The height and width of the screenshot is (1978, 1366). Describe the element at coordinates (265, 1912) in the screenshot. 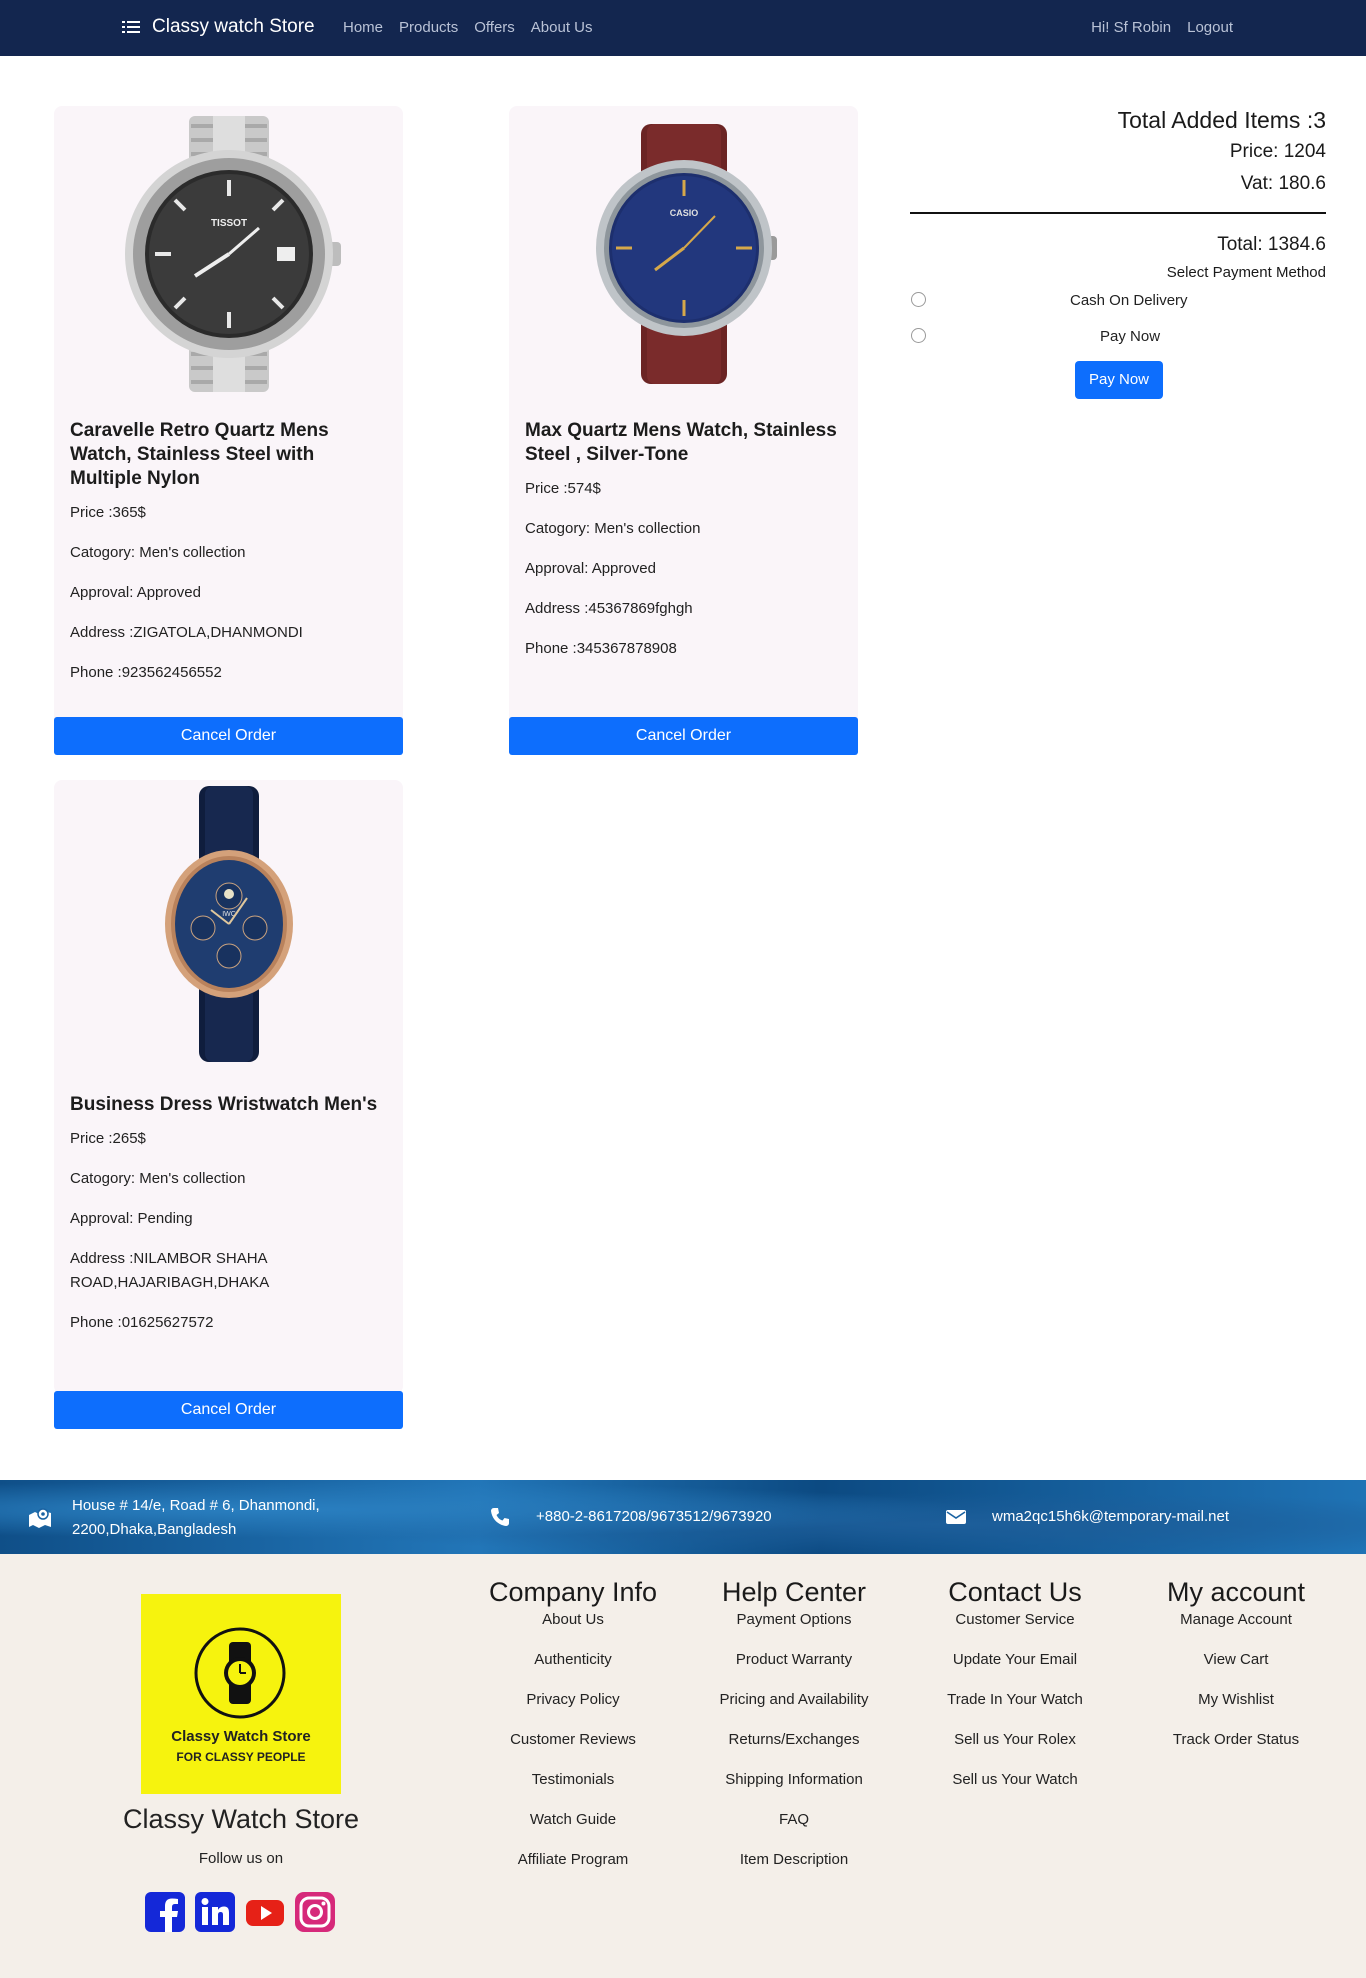

I see `youtube-icon` at that location.